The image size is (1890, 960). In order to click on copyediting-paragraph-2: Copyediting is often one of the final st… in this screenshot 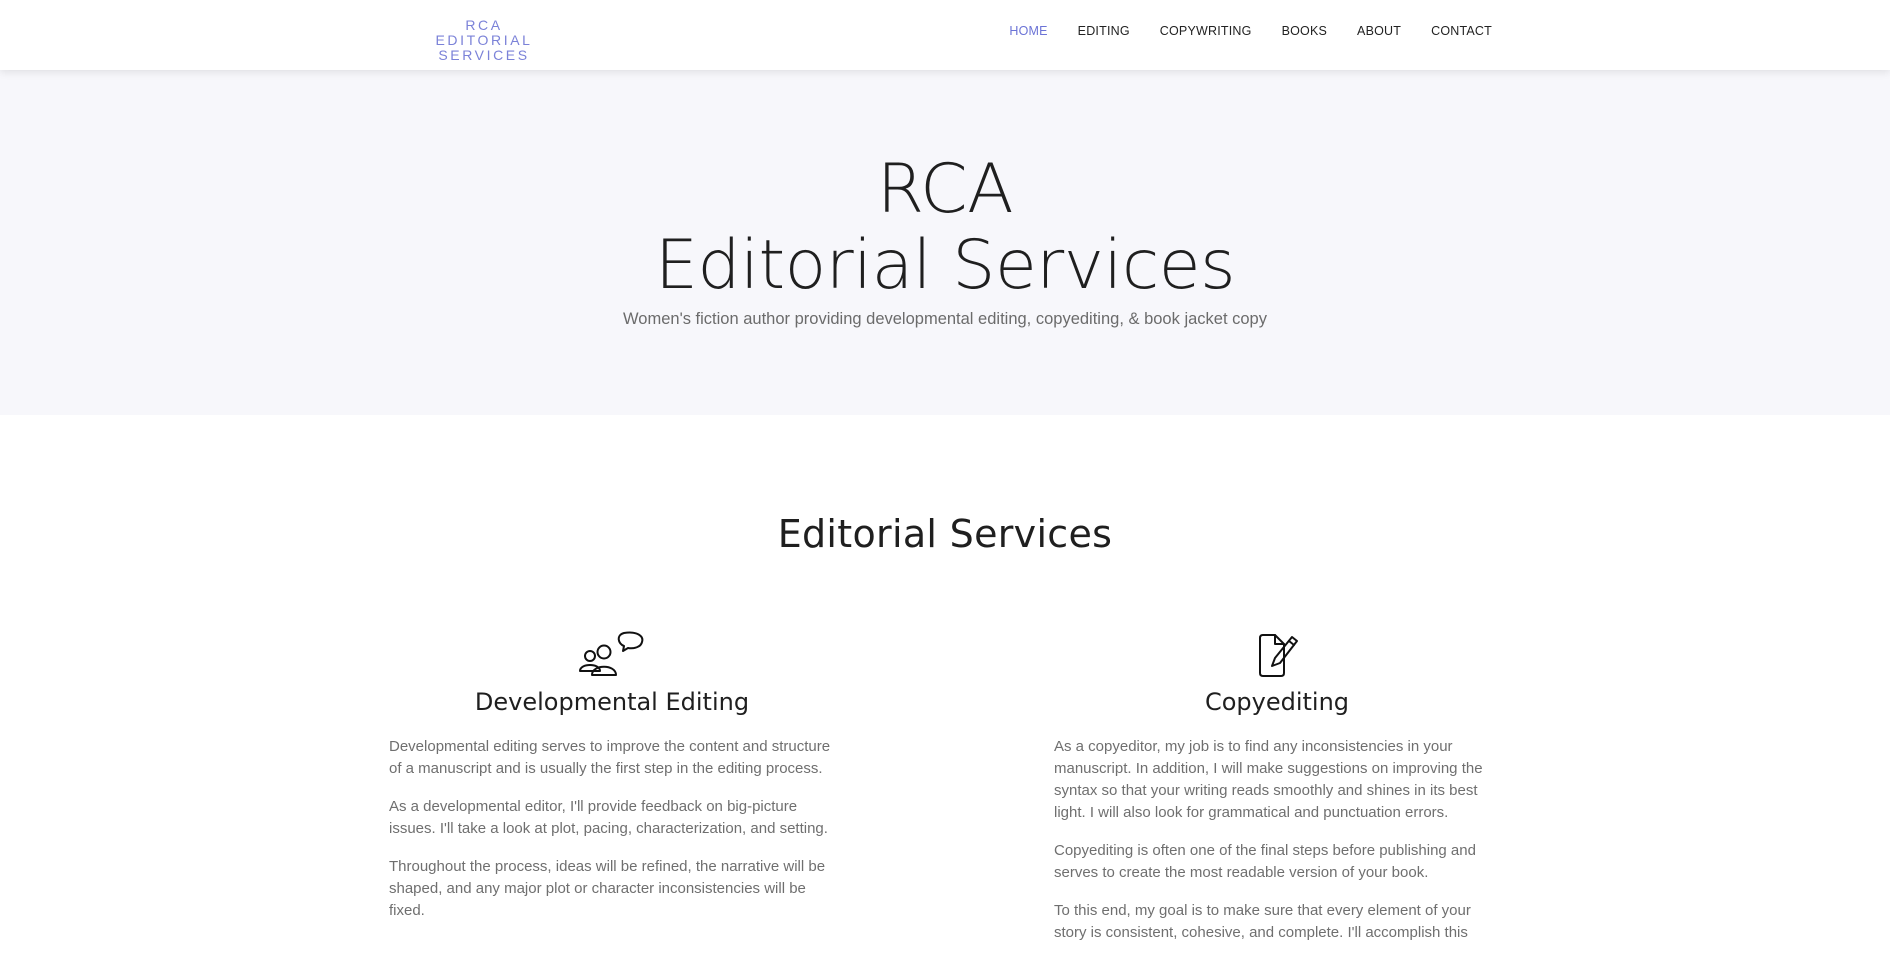, I will do `click(1265, 861)`.